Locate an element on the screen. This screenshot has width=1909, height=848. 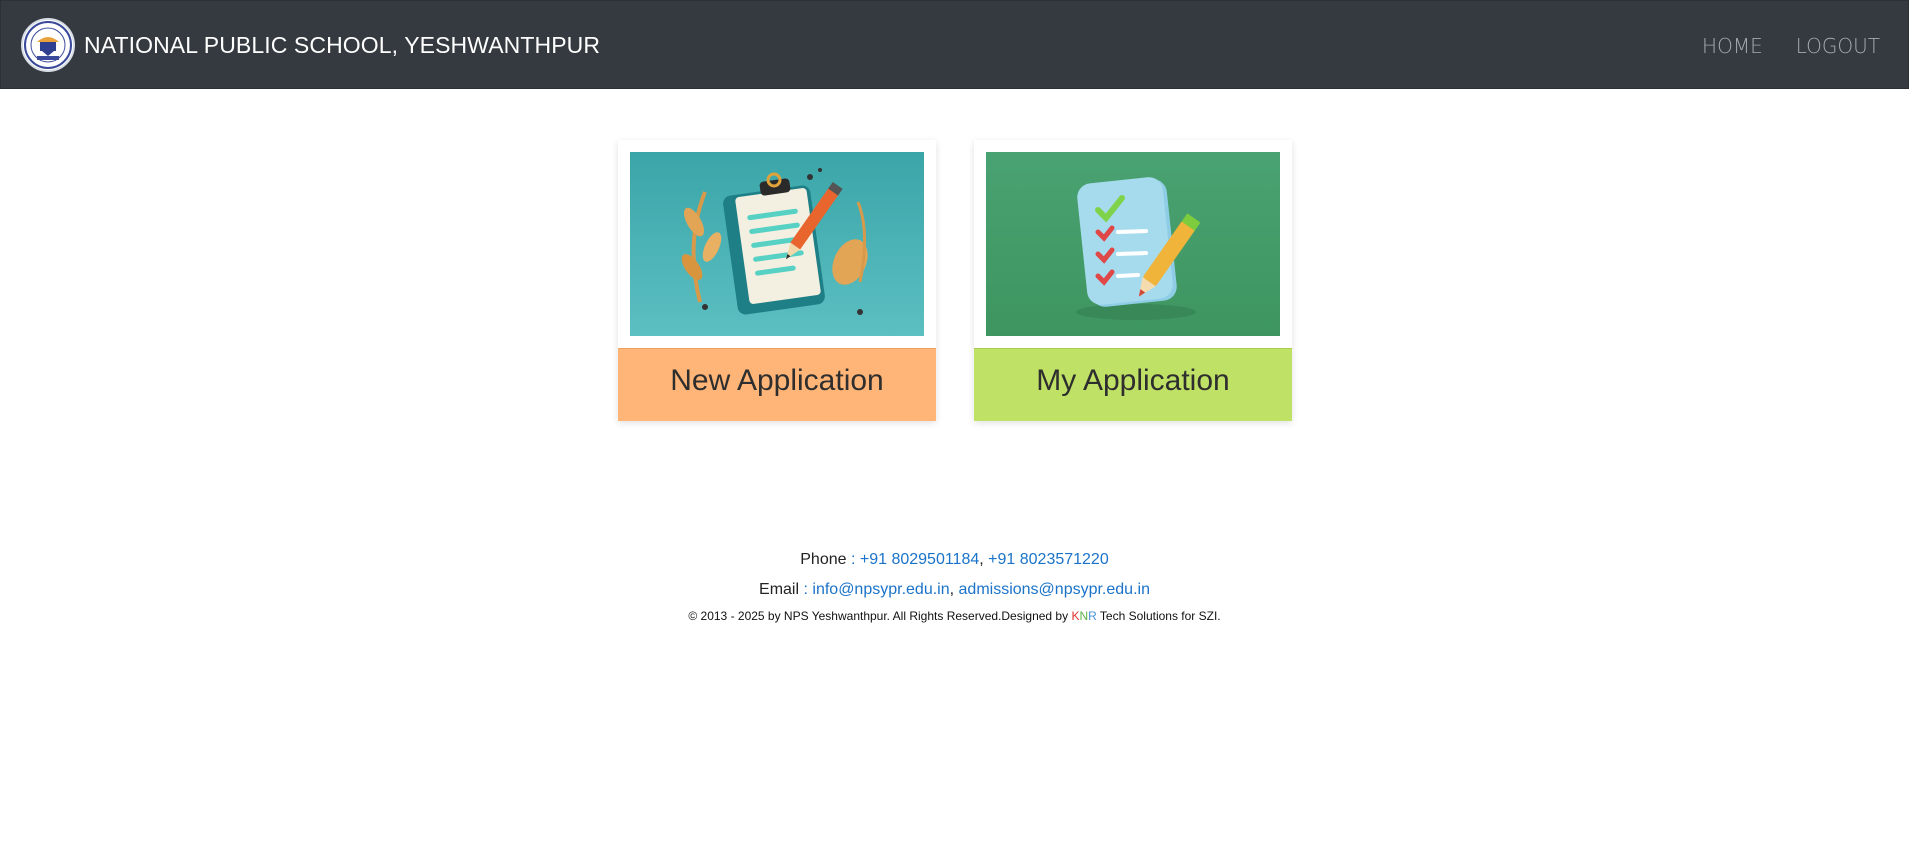
designer-n: N is located at coordinates (1084, 616).